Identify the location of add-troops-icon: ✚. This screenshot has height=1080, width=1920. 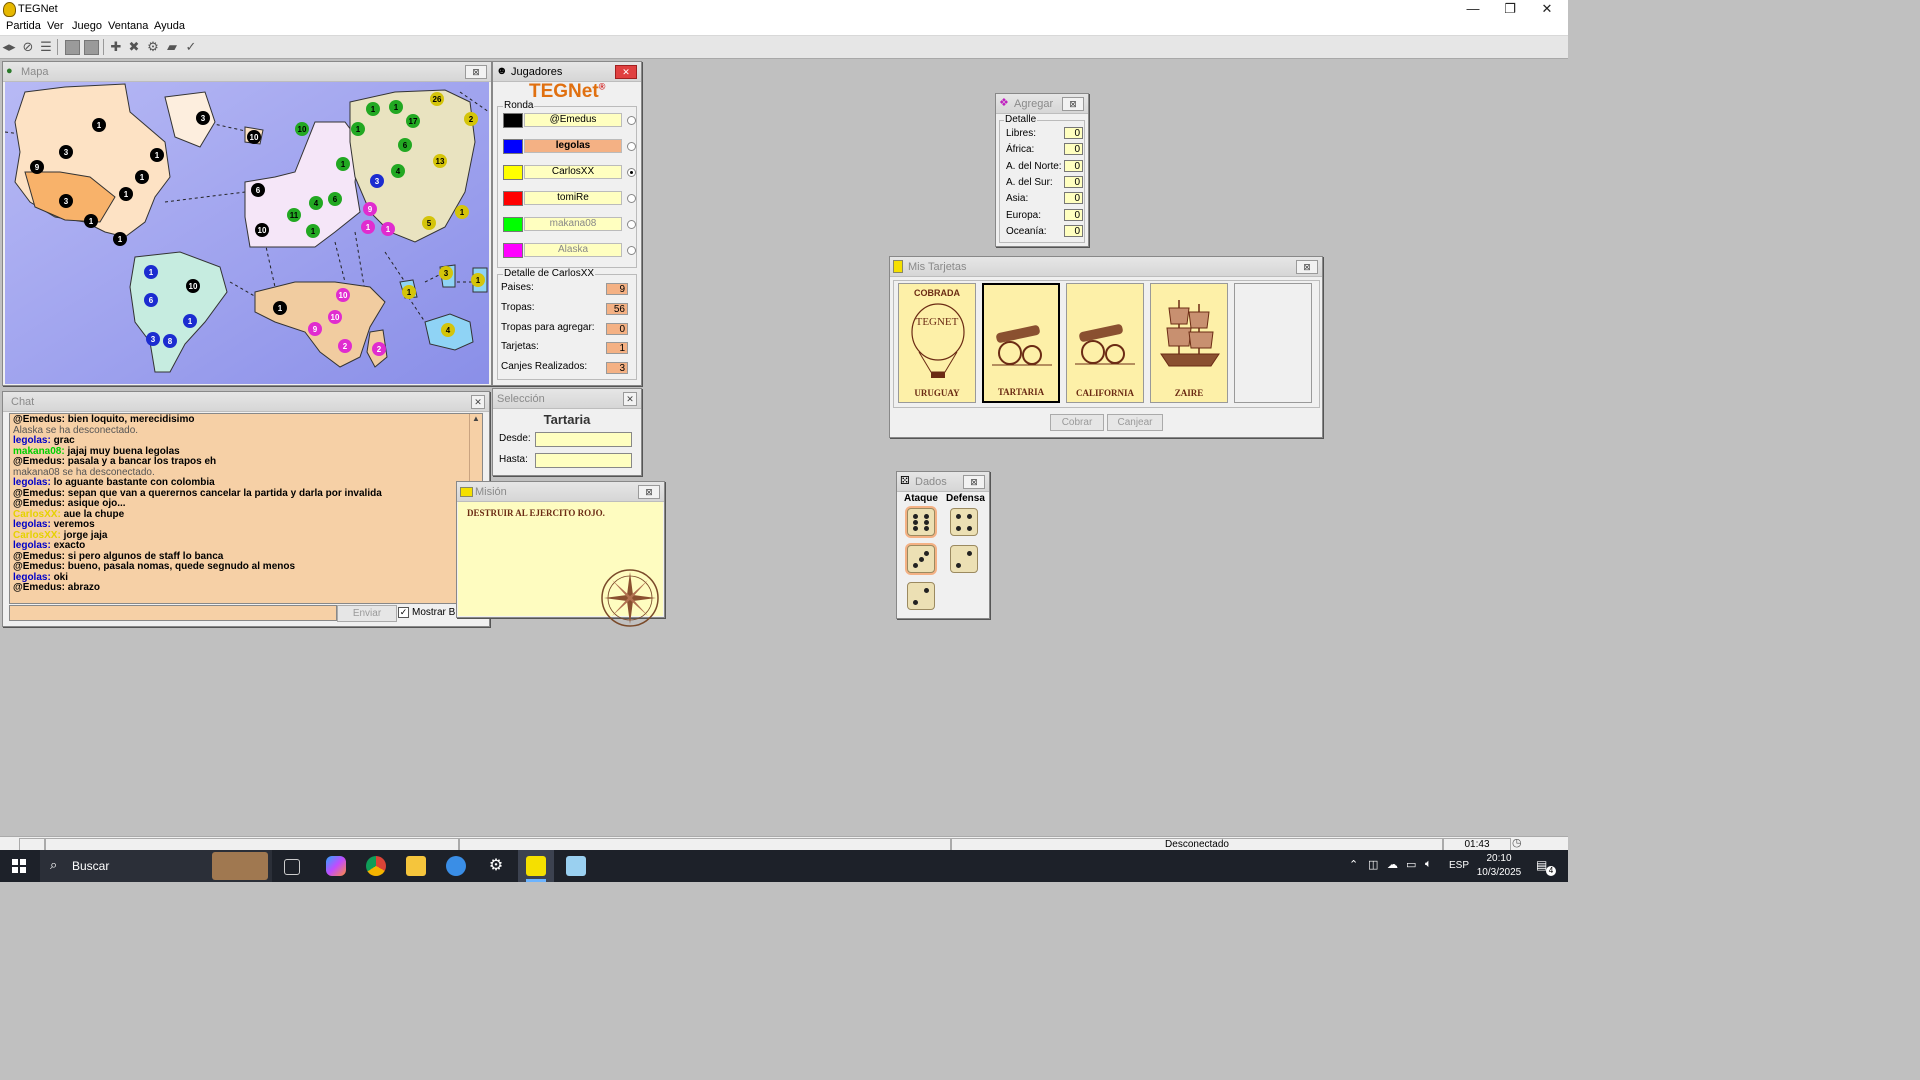
(116, 47).